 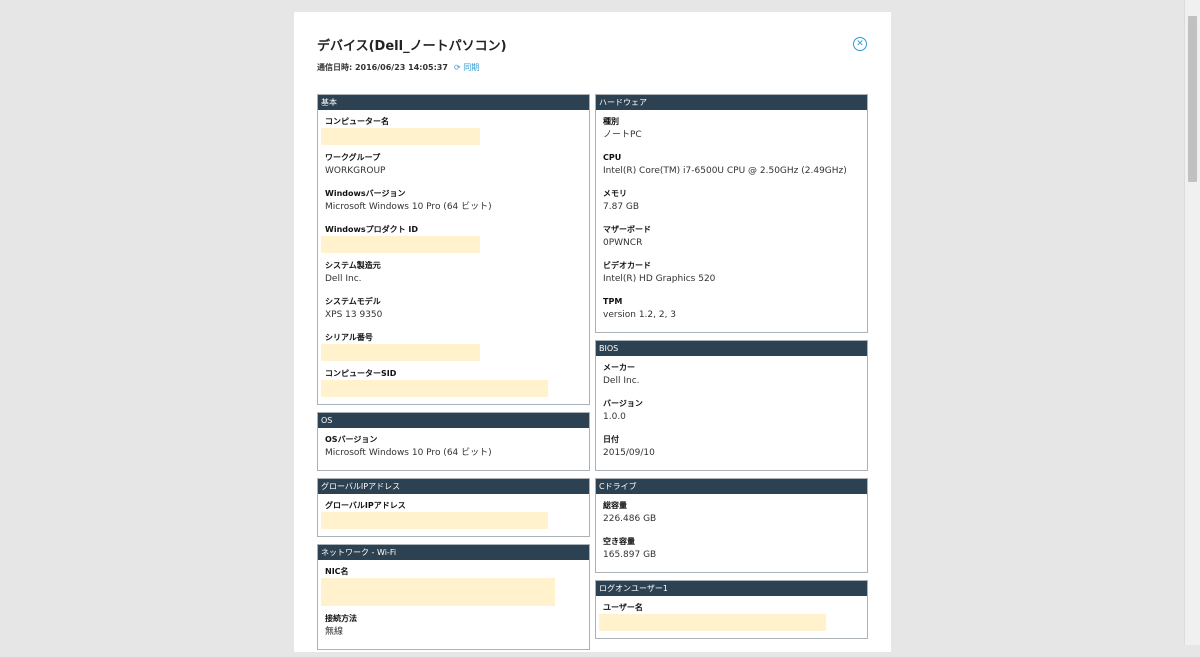 I want to click on info-field: ユーザー名, so click(x=729, y=616).